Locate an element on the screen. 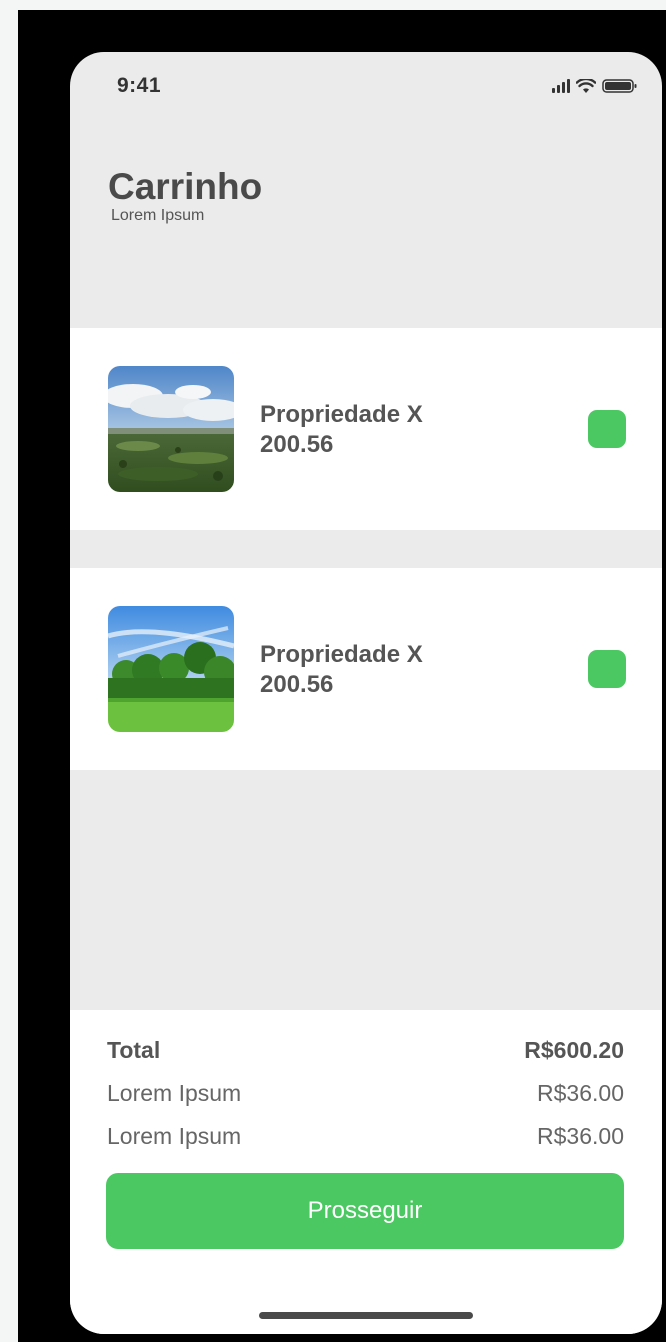 The image size is (666, 1342). battery-icon is located at coordinates (620, 86).